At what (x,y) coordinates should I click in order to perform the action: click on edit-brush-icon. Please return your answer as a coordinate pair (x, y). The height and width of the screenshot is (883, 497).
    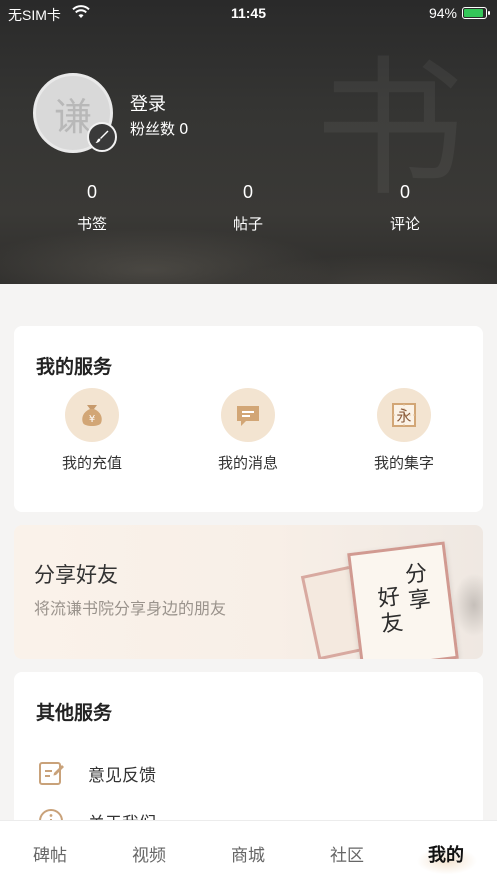
    Looking at the image, I should click on (102, 137).